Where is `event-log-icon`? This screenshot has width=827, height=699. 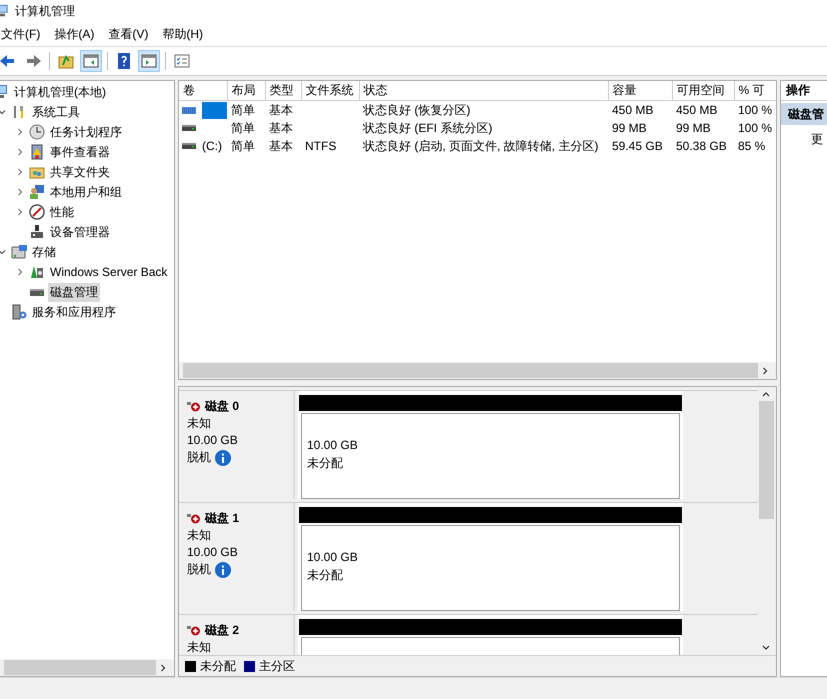
event-log-icon is located at coordinates (37, 152).